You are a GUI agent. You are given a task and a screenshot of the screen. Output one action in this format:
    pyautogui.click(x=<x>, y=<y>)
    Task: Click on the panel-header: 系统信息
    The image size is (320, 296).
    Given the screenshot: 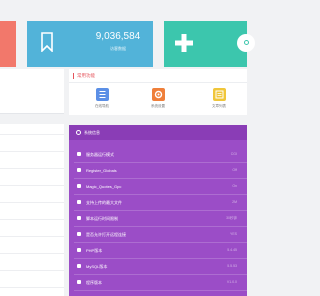 What is the action you would take?
    pyautogui.click(x=158, y=132)
    